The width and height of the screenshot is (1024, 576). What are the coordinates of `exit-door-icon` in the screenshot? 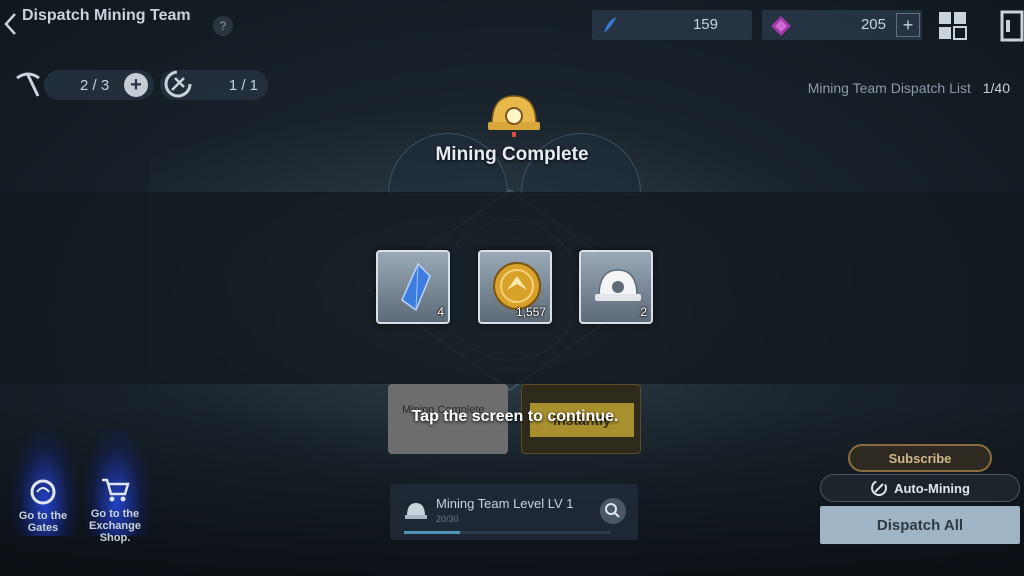 It's located at (1012, 26).